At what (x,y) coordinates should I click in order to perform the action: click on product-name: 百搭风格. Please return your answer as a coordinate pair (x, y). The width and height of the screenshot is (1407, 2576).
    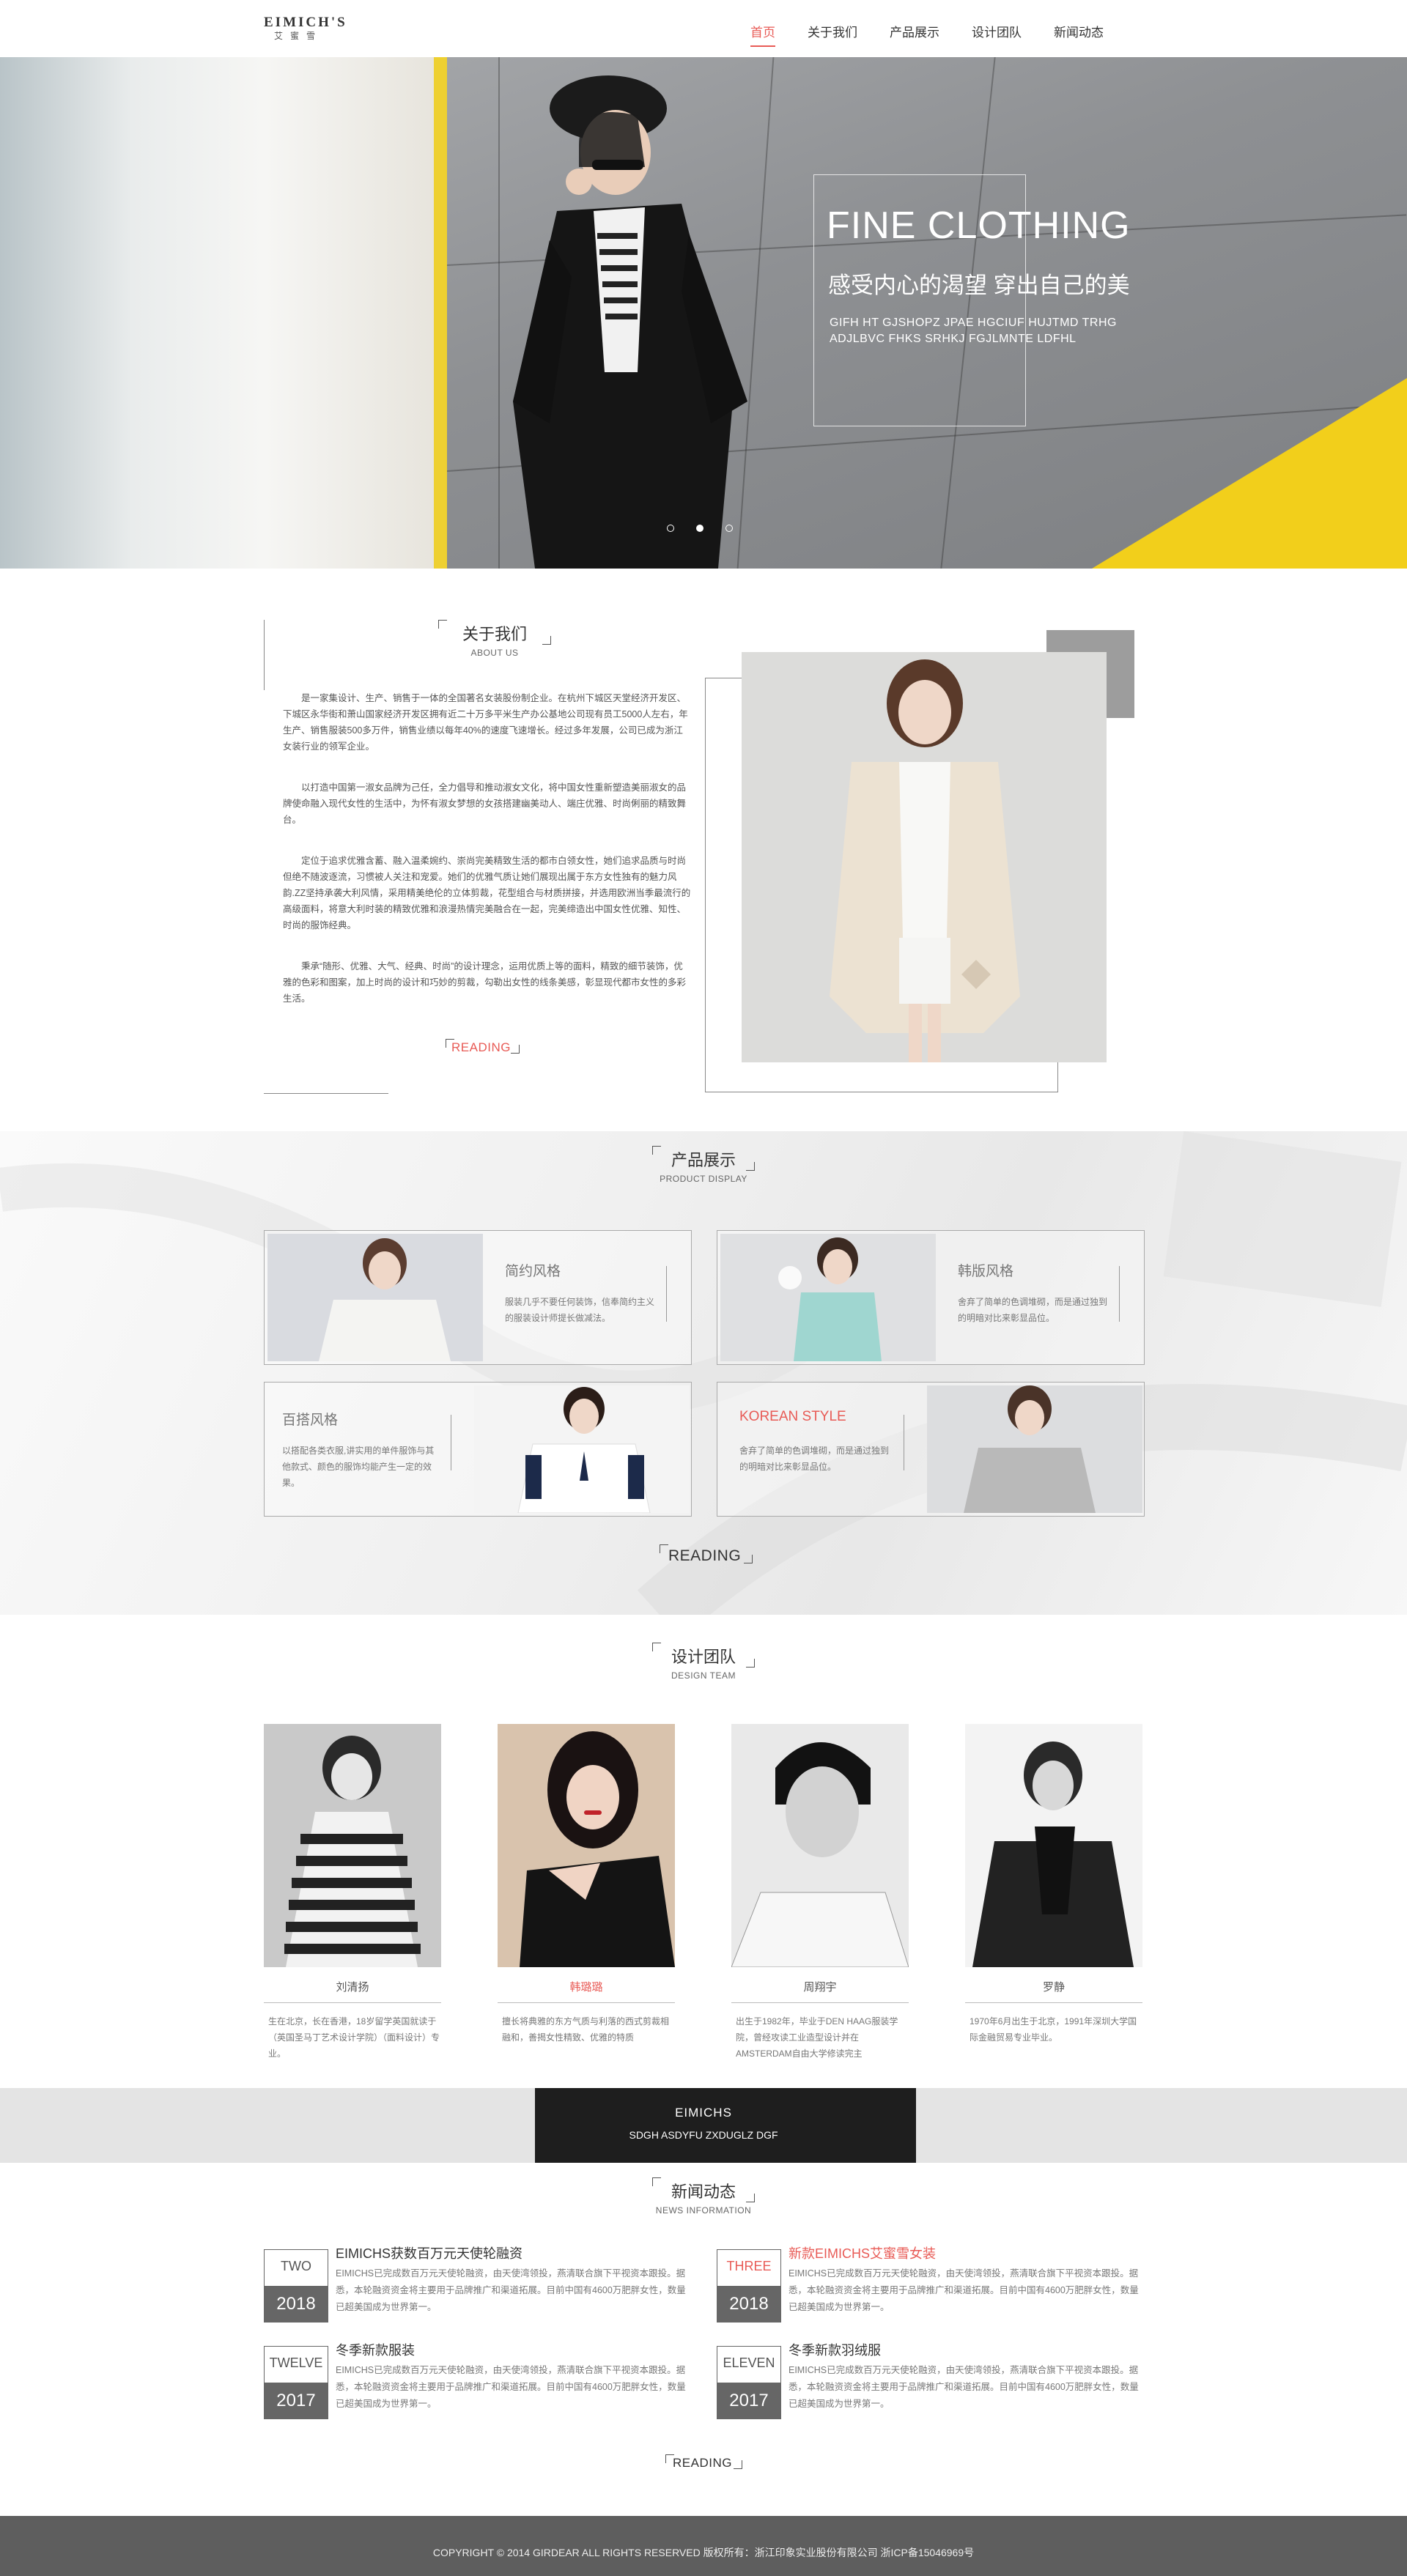
    Looking at the image, I should click on (310, 1420).